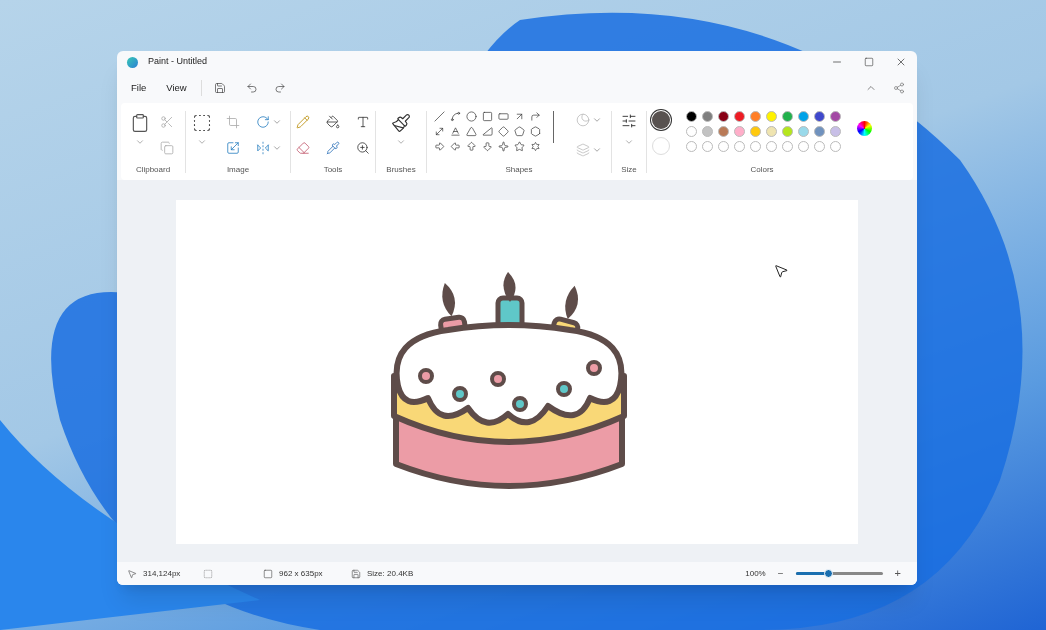 The width and height of the screenshot is (1046, 630). I want to click on secondary-color, so click(661, 146).